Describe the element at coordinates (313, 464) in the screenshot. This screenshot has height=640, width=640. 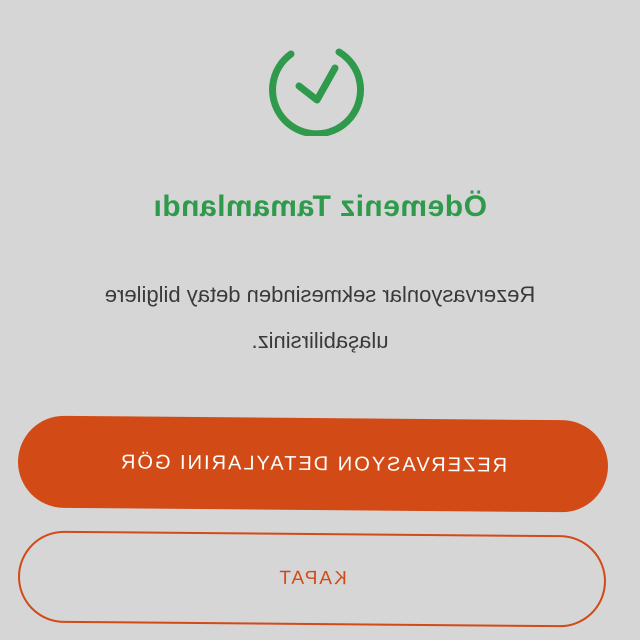
I see `view-reservation-details-button: REZERVASYON DETAYLARINI GÖR` at that location.